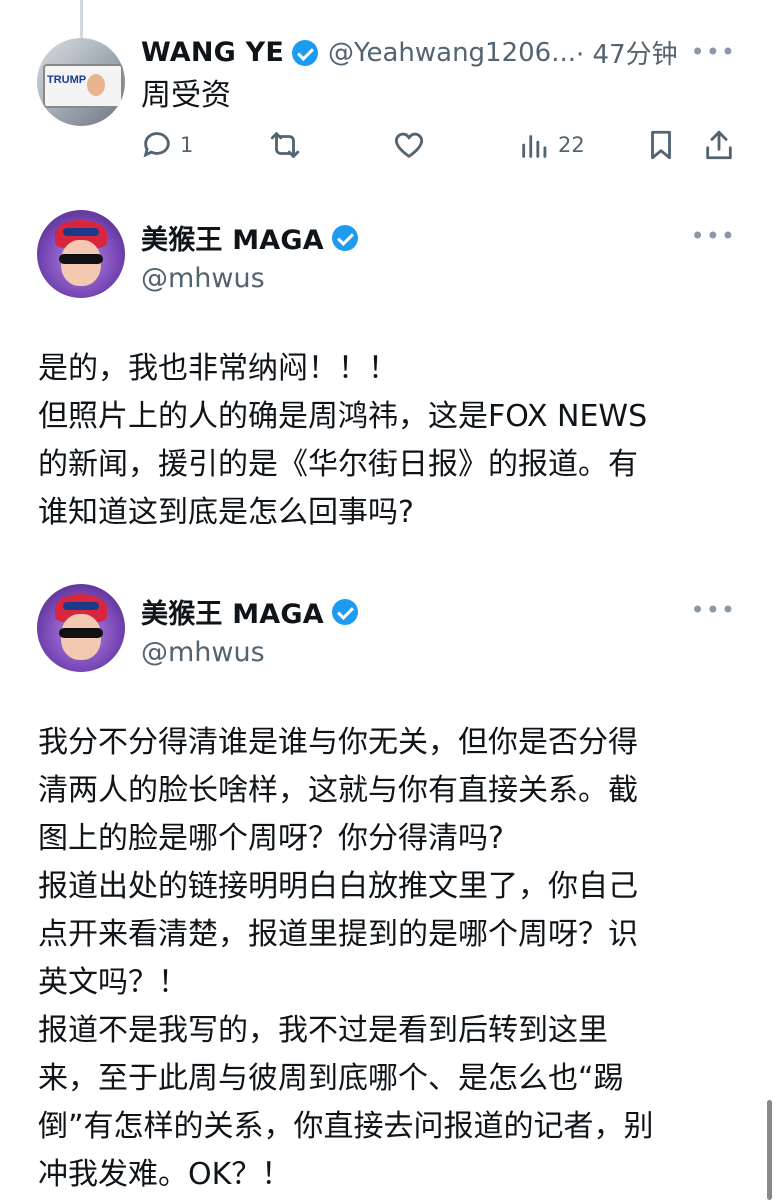 This screenshot has width=776, height=1200. I want to click on text-line: 报道出处的链接明明白白放推文里了，你自己, so click(338, 886).